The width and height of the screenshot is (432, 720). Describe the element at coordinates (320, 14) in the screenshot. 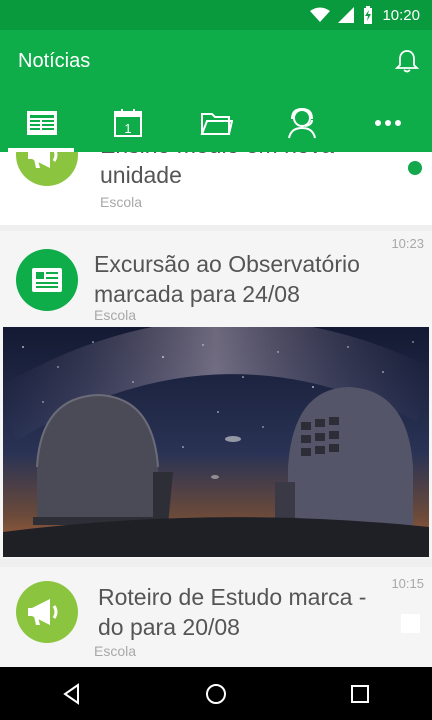

I see `wifi-icon` at that location.